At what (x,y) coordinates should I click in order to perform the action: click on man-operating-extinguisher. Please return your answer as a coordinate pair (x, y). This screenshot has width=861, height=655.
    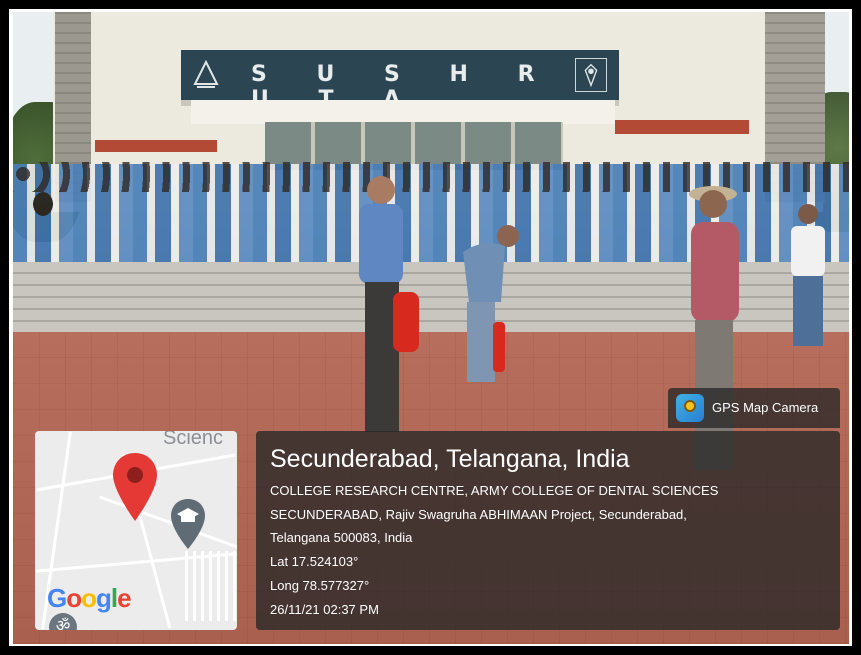
    Looking at the image, I should click on (491, 303).